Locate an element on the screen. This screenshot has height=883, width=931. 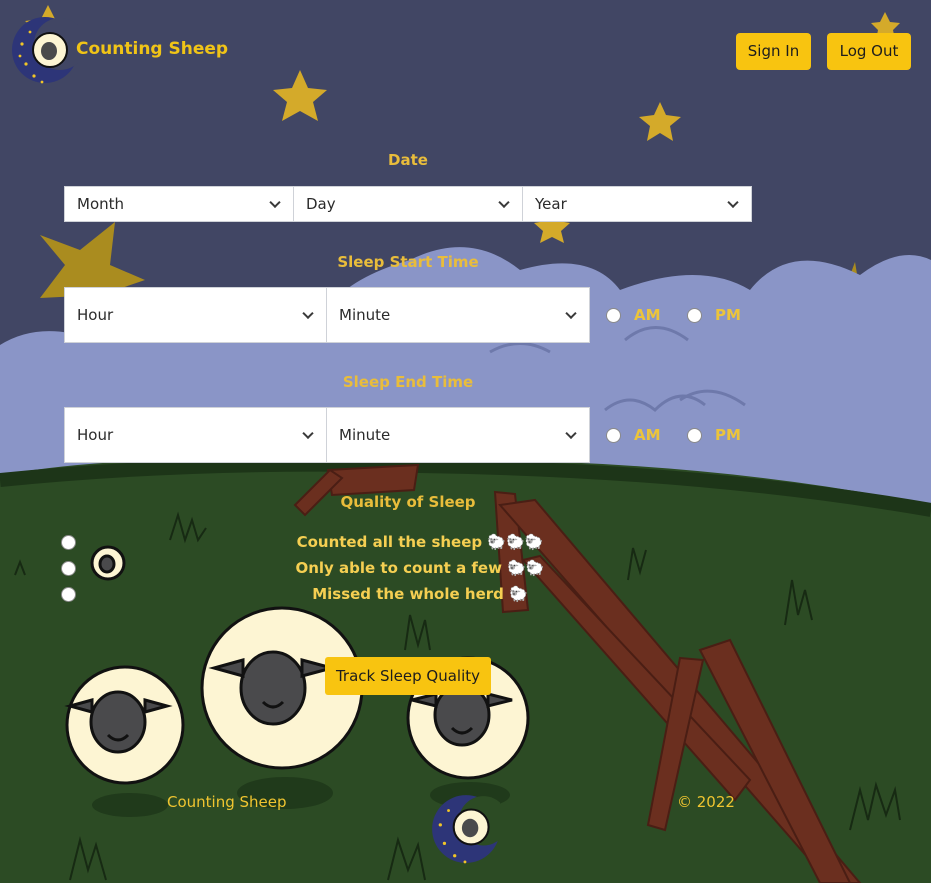
end-pm-radio: PM is located at coordinates (714, 435).